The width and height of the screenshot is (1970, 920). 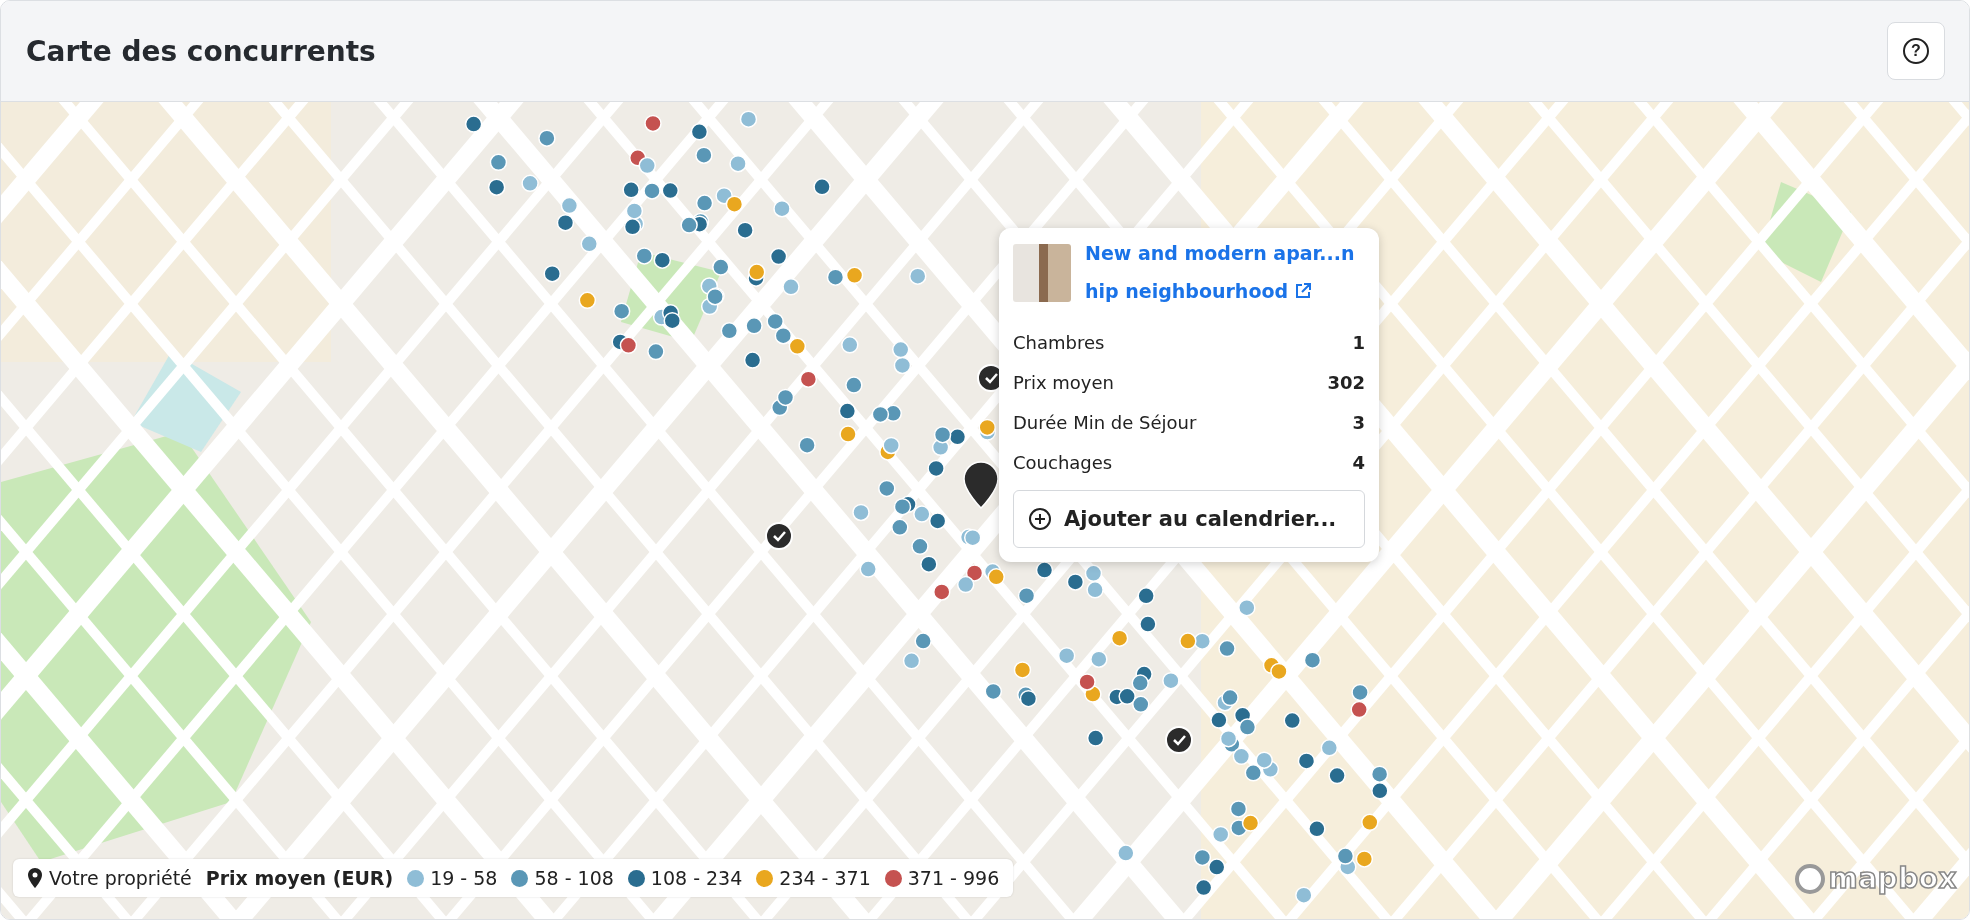 I want to click on listing-link: New and modern apar...n hip neighbourhood, so click(x=1225, y=272).